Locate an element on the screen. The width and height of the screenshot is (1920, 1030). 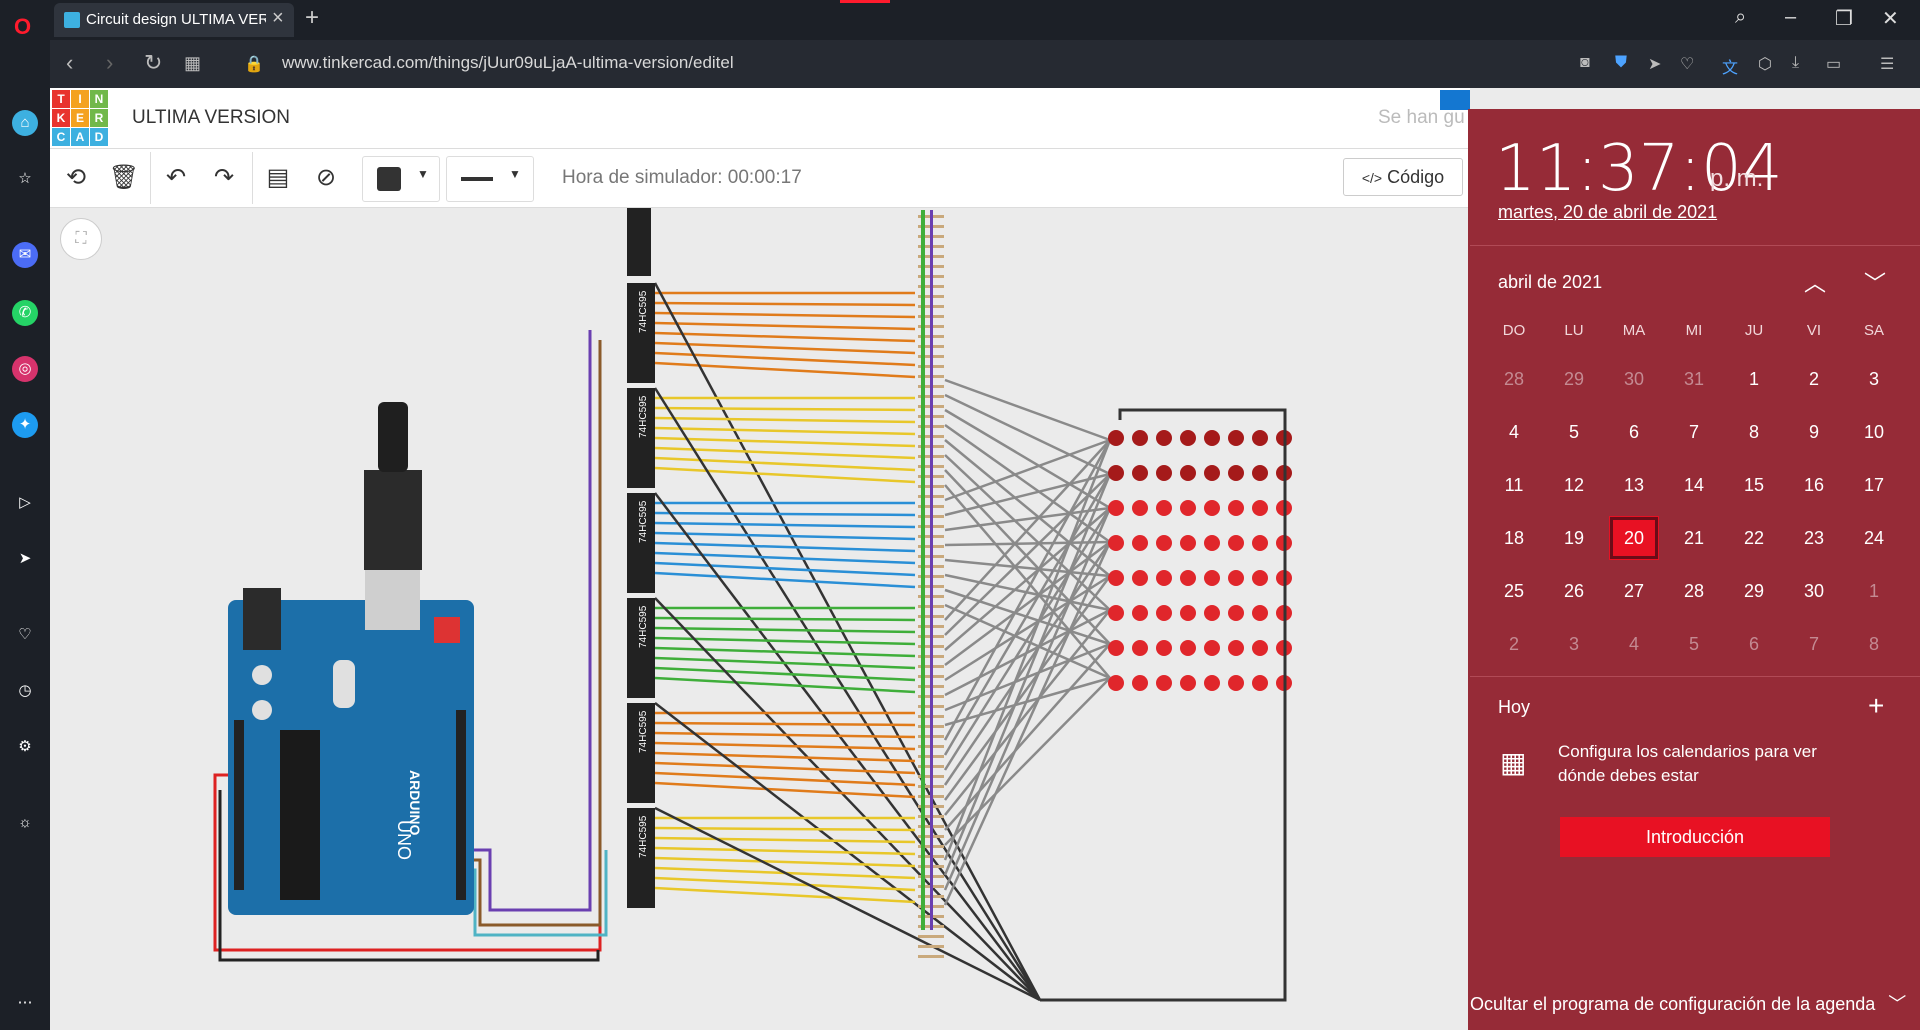
clock-date-link: martes, 20 de abril de 2021 is located at coordinates (1607, 212).